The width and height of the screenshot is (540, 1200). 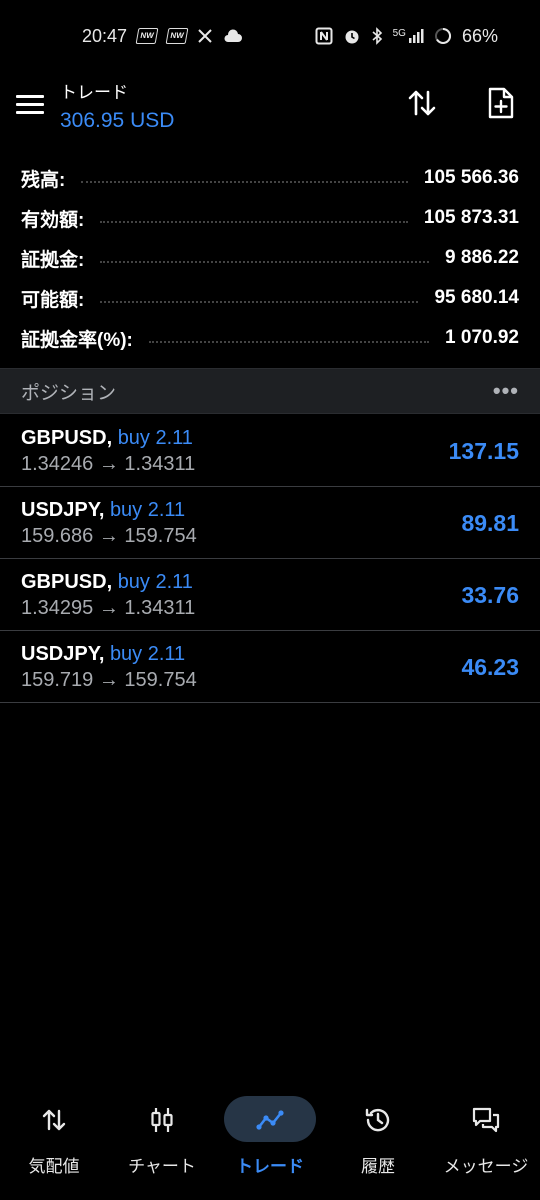 I want to click on status-bar: 20:47 NW NW 5G 66%, so click(x=270, y=36).